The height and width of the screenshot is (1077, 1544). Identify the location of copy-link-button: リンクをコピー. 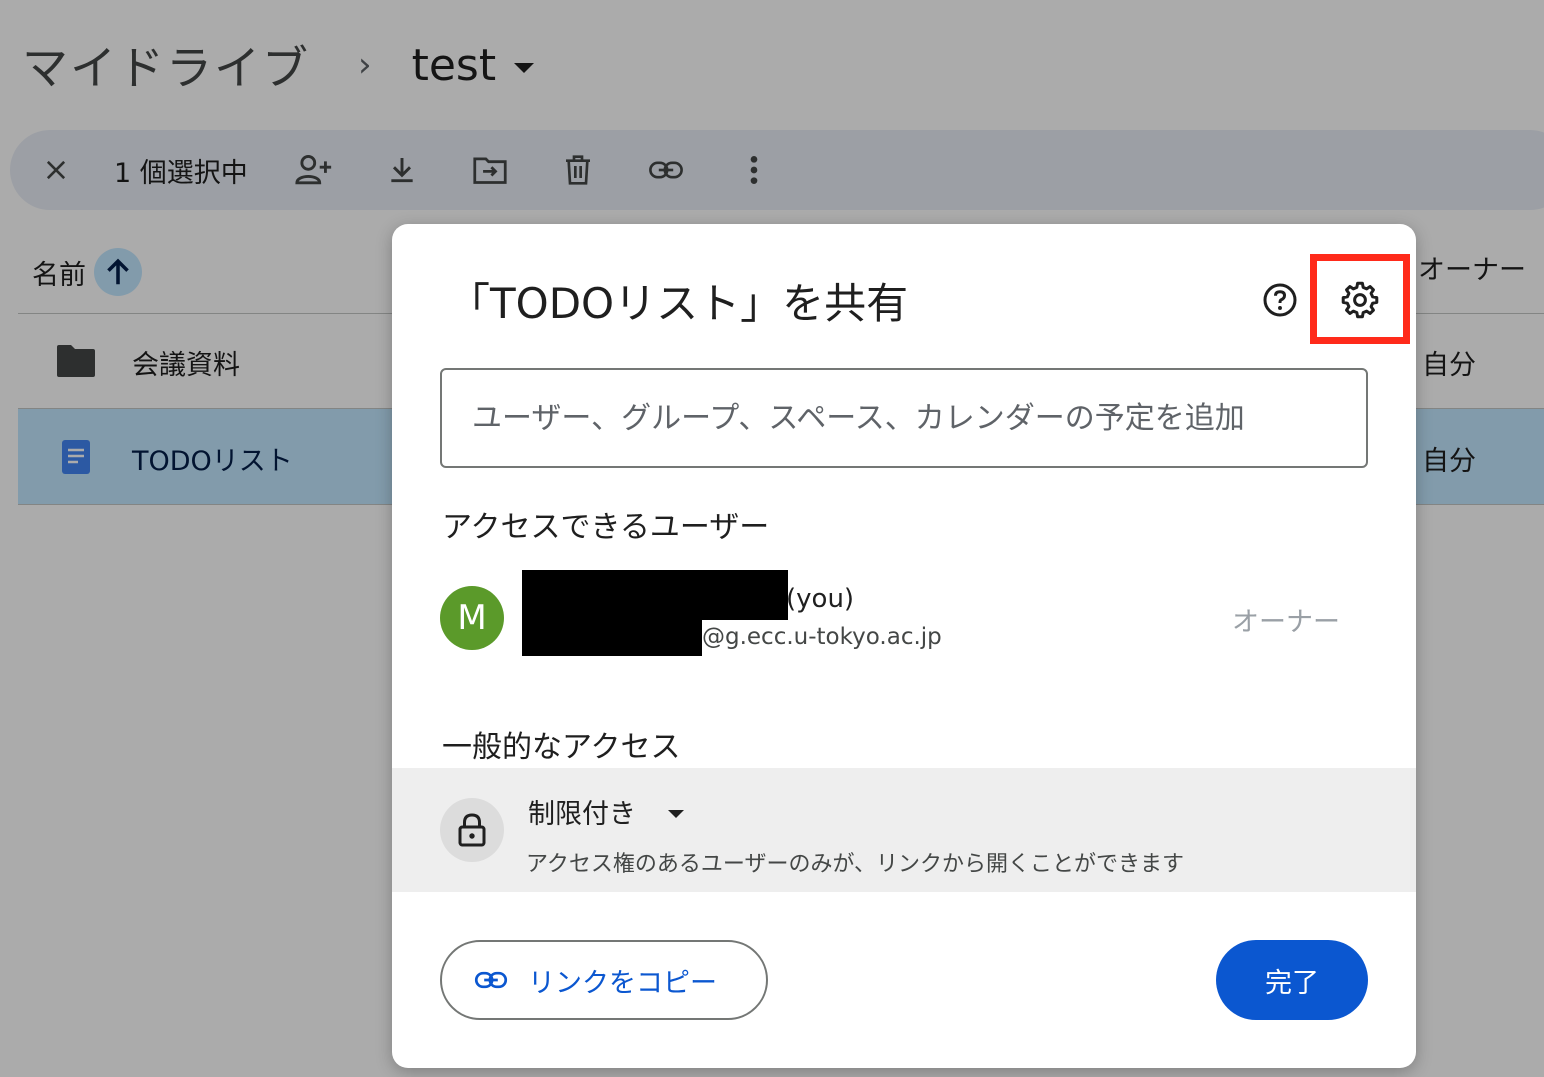
(604, 980).